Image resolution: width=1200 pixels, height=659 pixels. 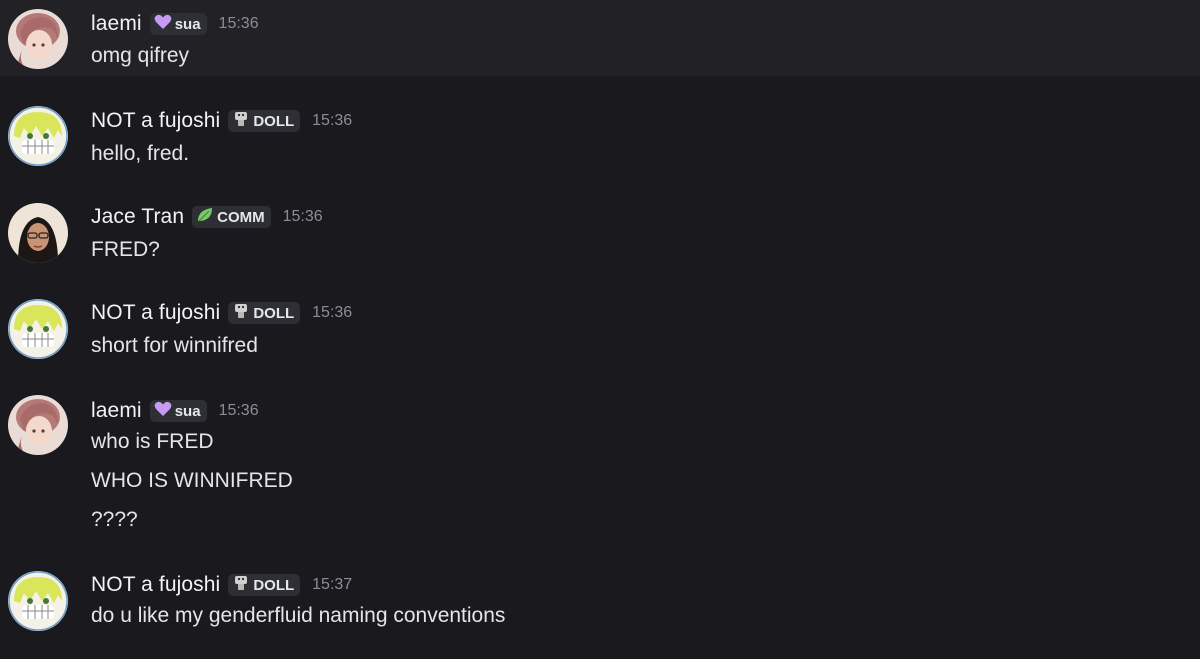 What do you see at coordinates (152, 441) in the screenshot?
I see `message-text: who is FRED` at bounding box center [152, 441].